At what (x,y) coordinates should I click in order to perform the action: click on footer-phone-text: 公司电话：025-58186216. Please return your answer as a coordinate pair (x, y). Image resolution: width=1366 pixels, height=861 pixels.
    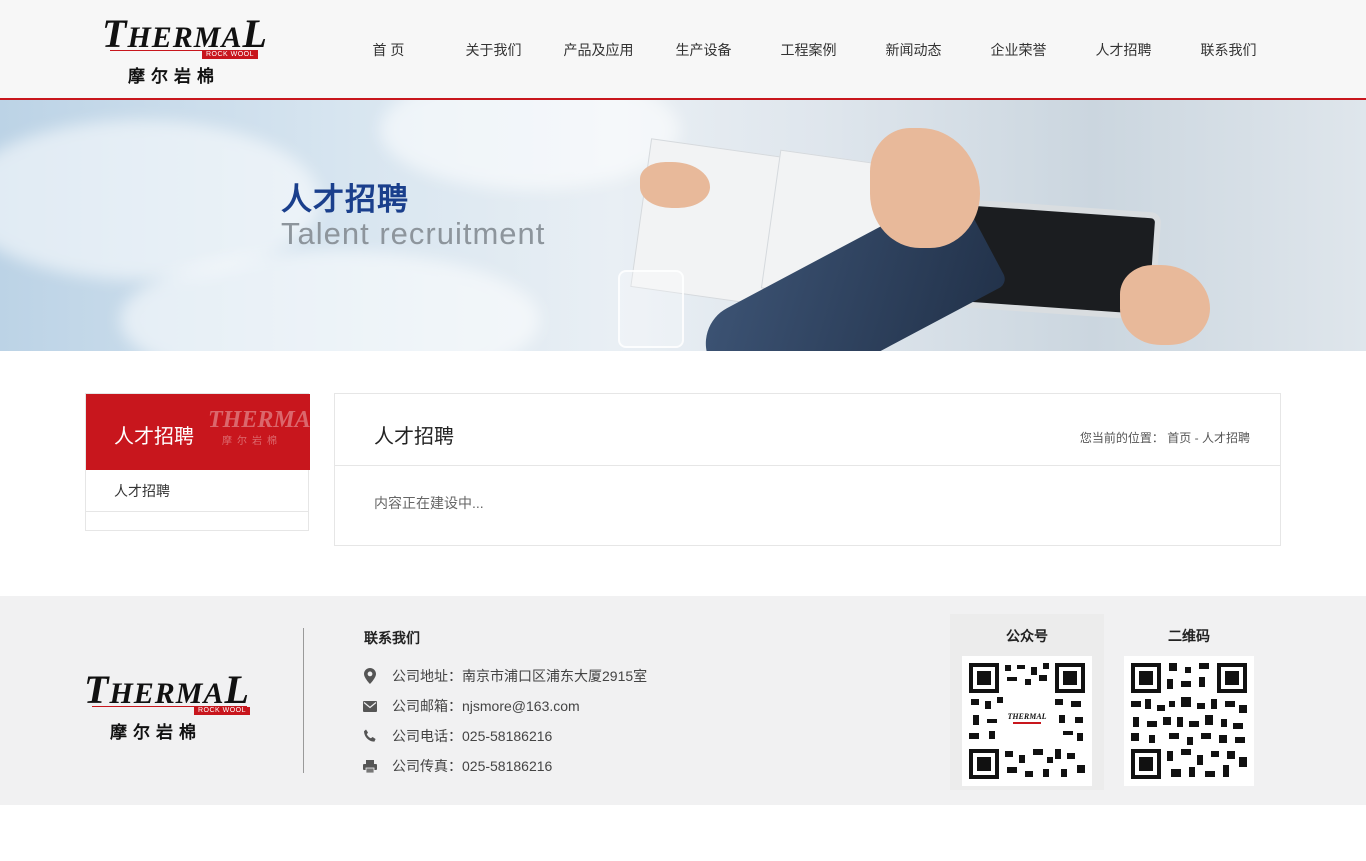
    Looking at the image, I should click on (472, 736).